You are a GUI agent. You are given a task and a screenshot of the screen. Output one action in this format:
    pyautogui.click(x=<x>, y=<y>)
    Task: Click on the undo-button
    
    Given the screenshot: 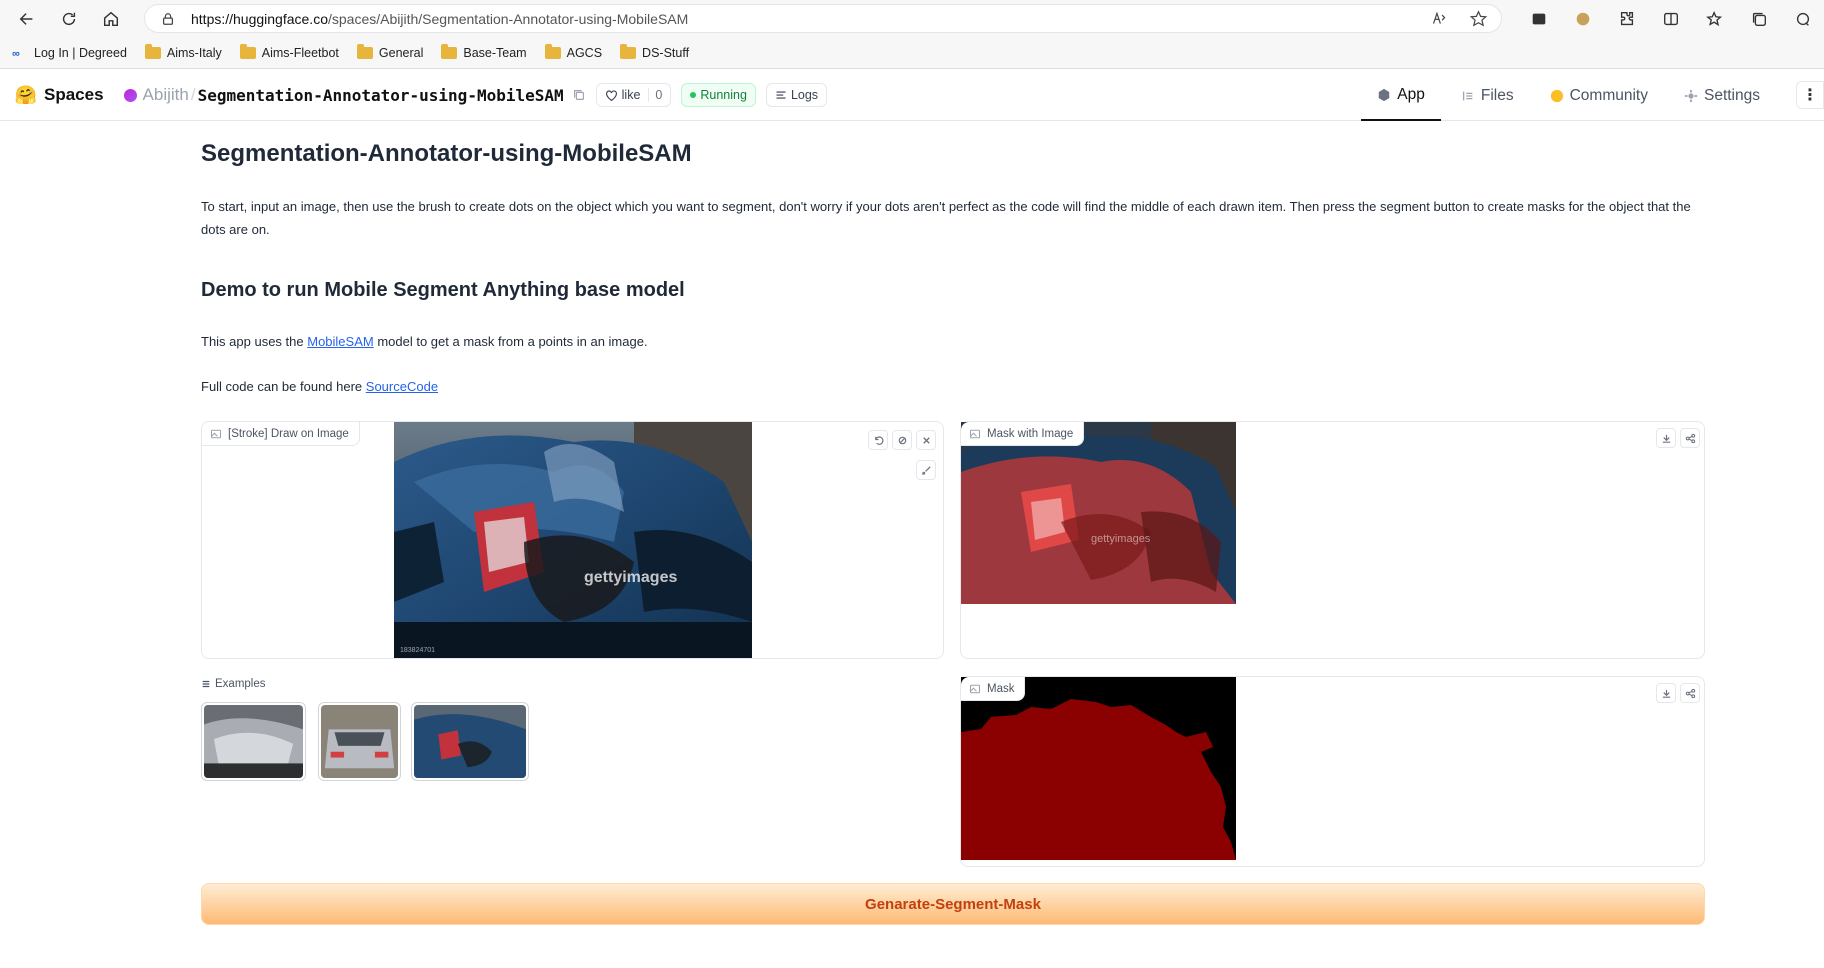 What is the action you would take?
    pyautogui.click(x=878, y=440)
    